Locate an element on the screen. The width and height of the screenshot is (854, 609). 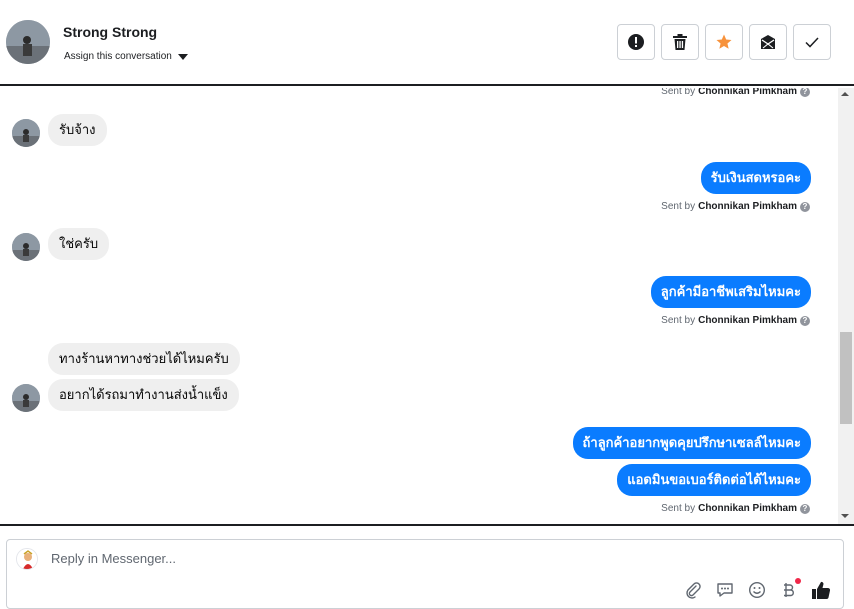
conversation-header: Strong Strong Assign this conversation is located at coordinates (427, 43).